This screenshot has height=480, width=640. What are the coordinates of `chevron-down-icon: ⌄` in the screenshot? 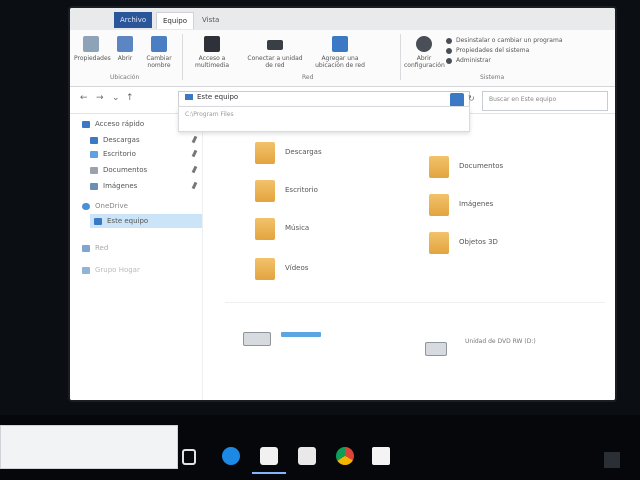 It's located at (116, 98).